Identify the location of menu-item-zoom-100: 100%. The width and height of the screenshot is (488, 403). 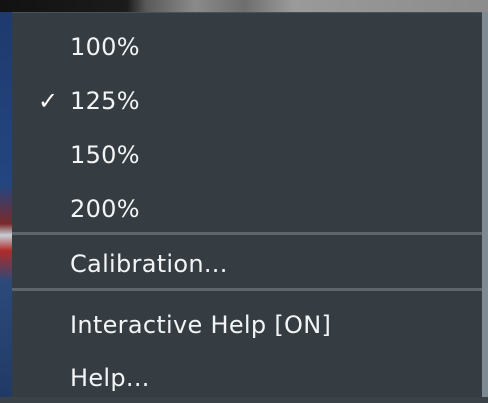
(247, 47).